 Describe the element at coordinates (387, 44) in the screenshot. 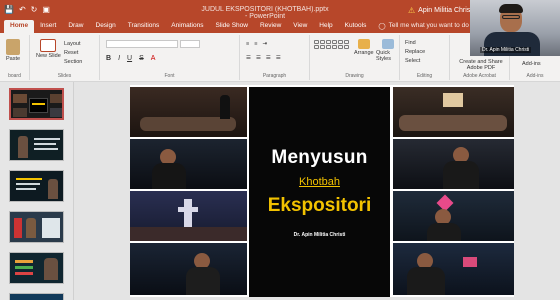

I see `quick-styles-icon` at that location.